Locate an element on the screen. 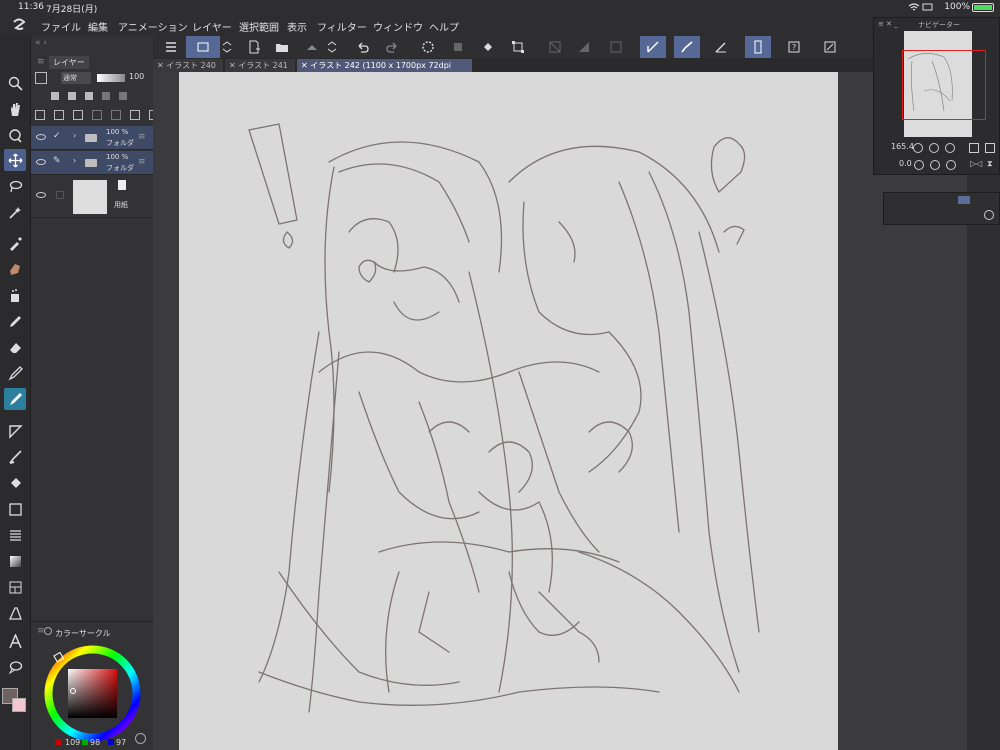 This screenshot has height=750, width=1000. layer-checkbox is located at coordinates (60, 195).